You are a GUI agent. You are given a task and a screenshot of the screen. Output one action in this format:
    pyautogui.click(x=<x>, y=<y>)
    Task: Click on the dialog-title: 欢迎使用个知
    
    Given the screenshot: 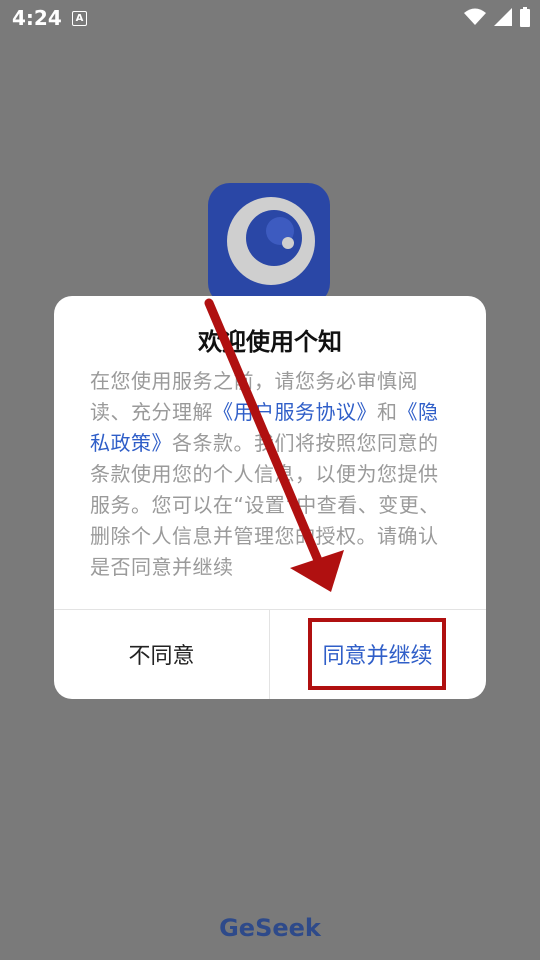 What is the action you would take?
    pyautogui.click(x=270, y=342)
    